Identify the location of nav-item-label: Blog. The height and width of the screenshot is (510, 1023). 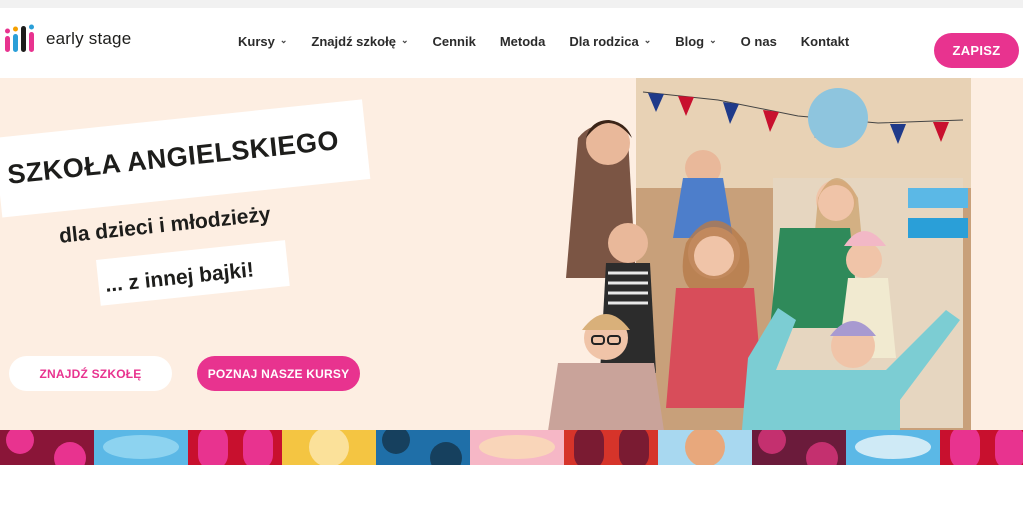
(690, 41).